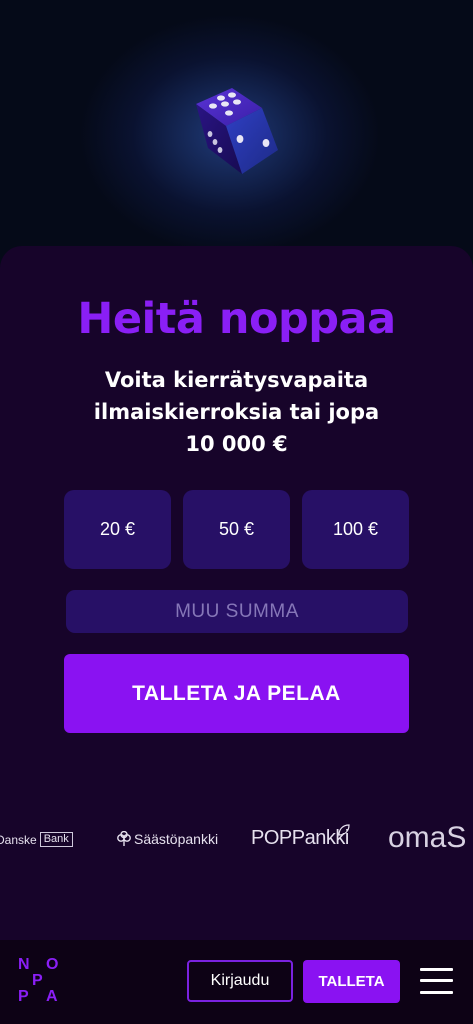 This screenshot has height=1024, width=473. I want to click on logo-letter: N, so click(24, 964).